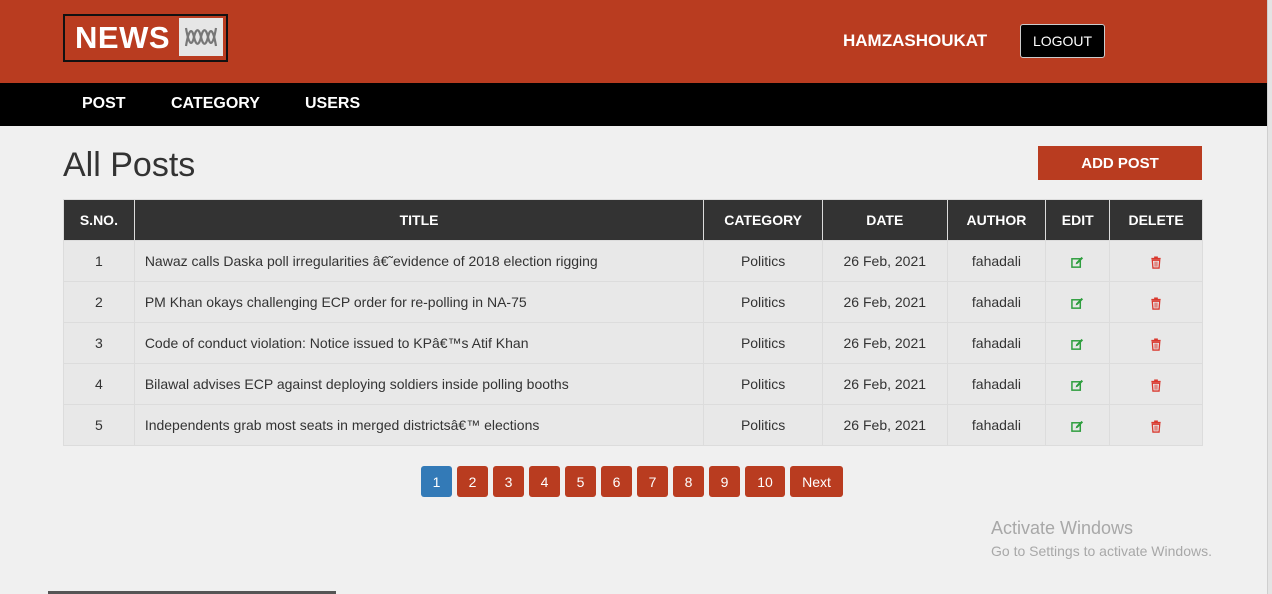 The width and height of the screenshot is (1272, 594). I want to click on header-category: CATEGORY, so click(763, 220).